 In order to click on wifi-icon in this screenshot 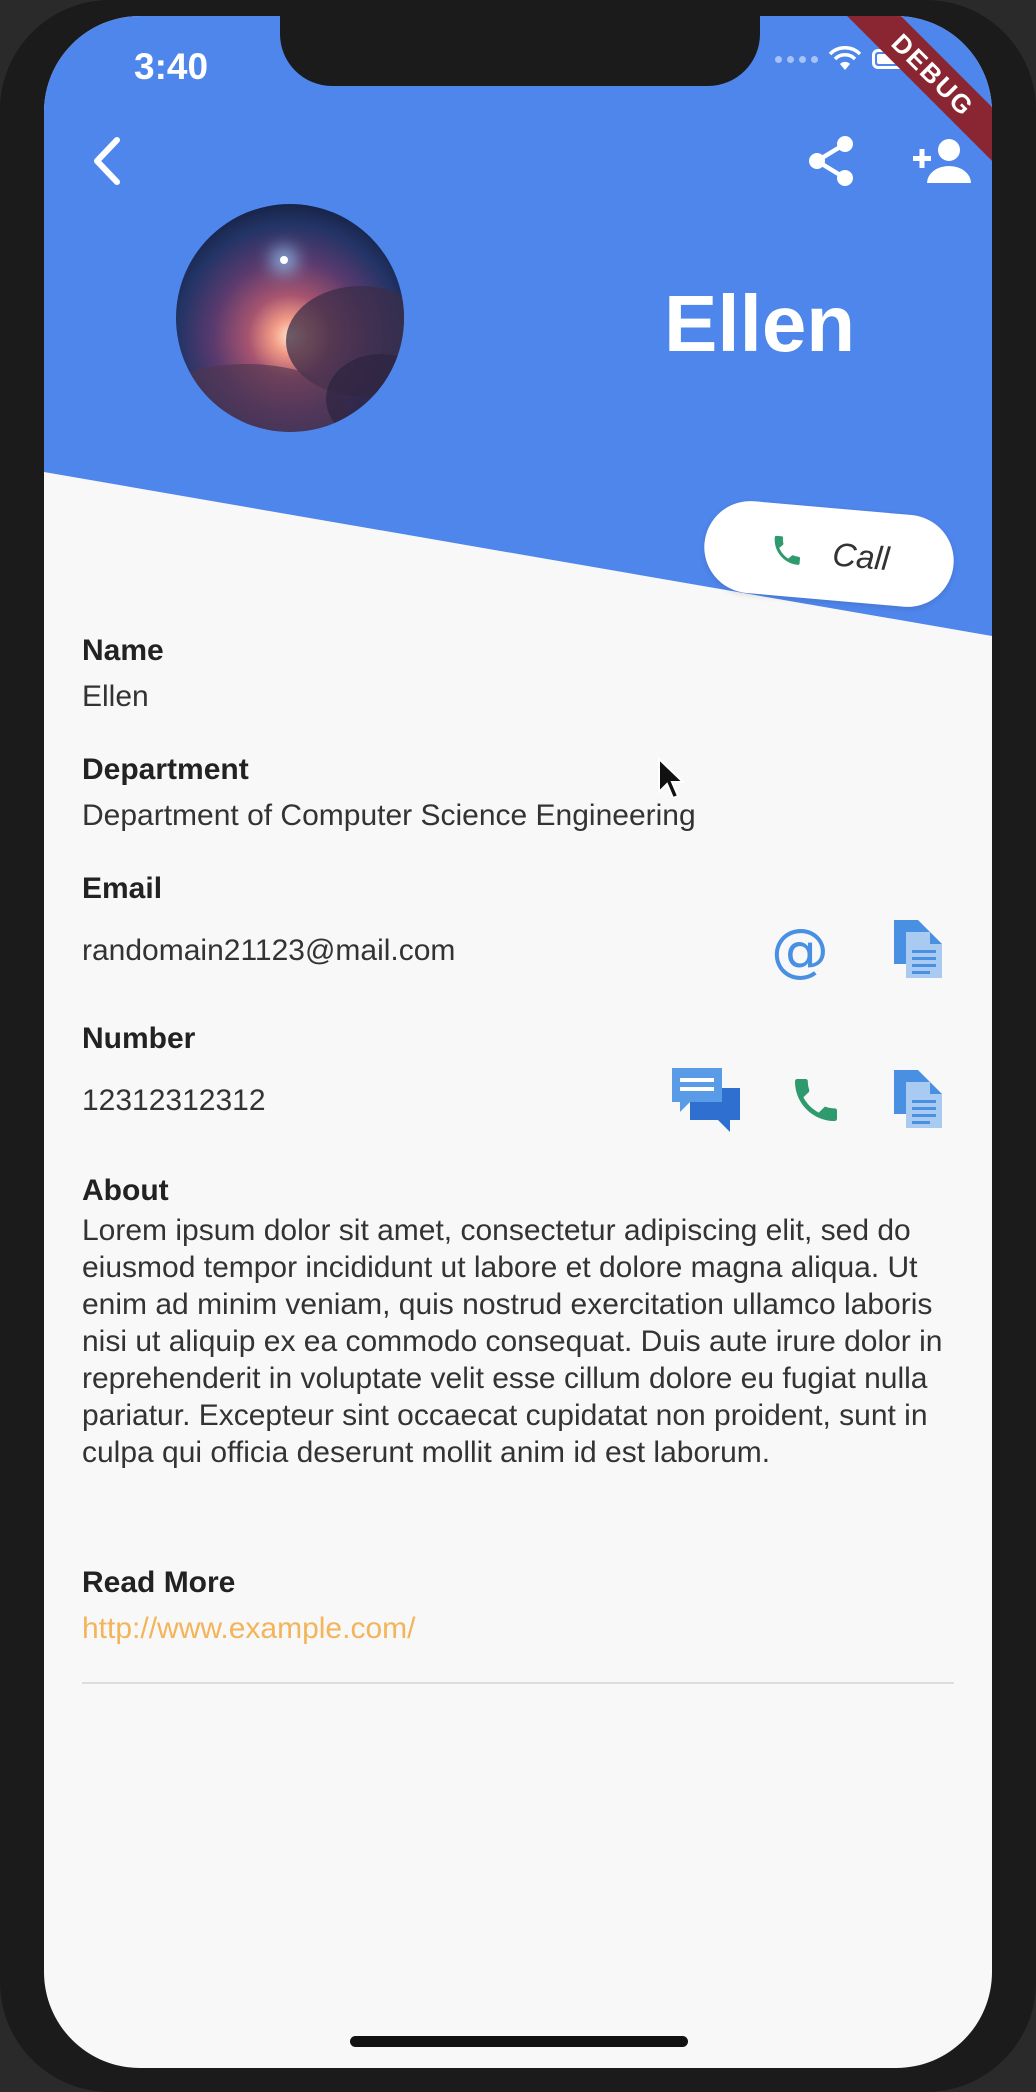, I will do `click(845, 58)`.